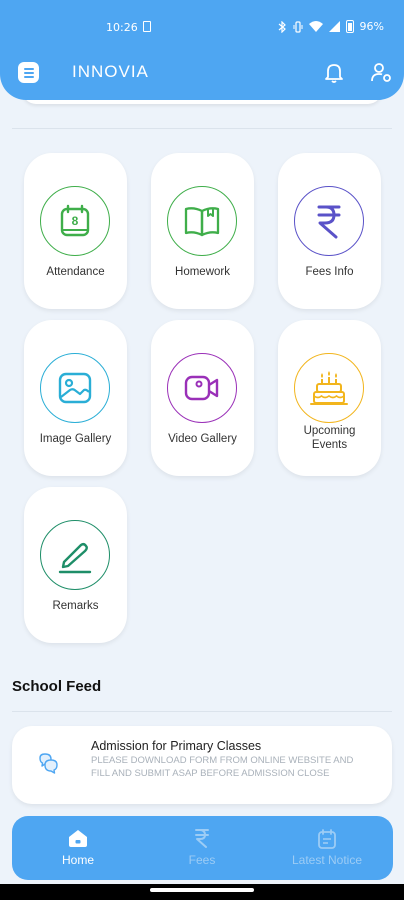 This screenshot has height=900, width=404. What do you see at coordinates (329, 438) in the screenshot?
I see `tile-label: Upcoming Events` at bounding box center [329, 438].